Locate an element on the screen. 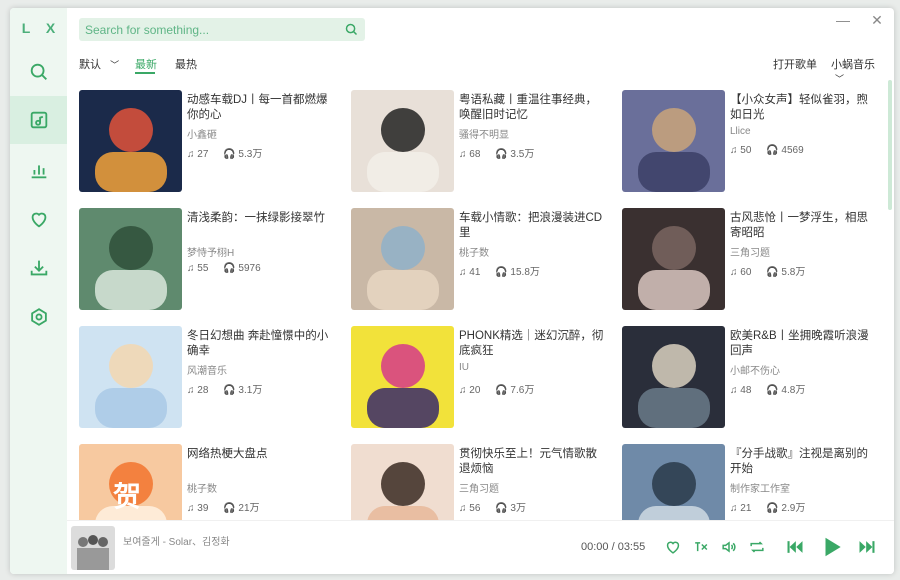 Image resolution: width=900 pixels, height=580 pixels. playlist-card: 【小众女声】轻似雀羽，煦如日光 Llice ♫ 50 🎧 4569 is located at coordinates (752, 142).